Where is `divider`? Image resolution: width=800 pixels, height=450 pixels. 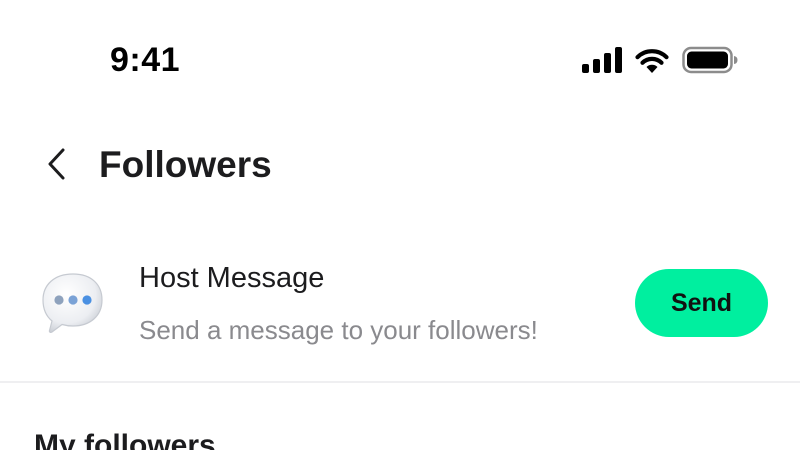 divider is located at coordinates (400, 382).